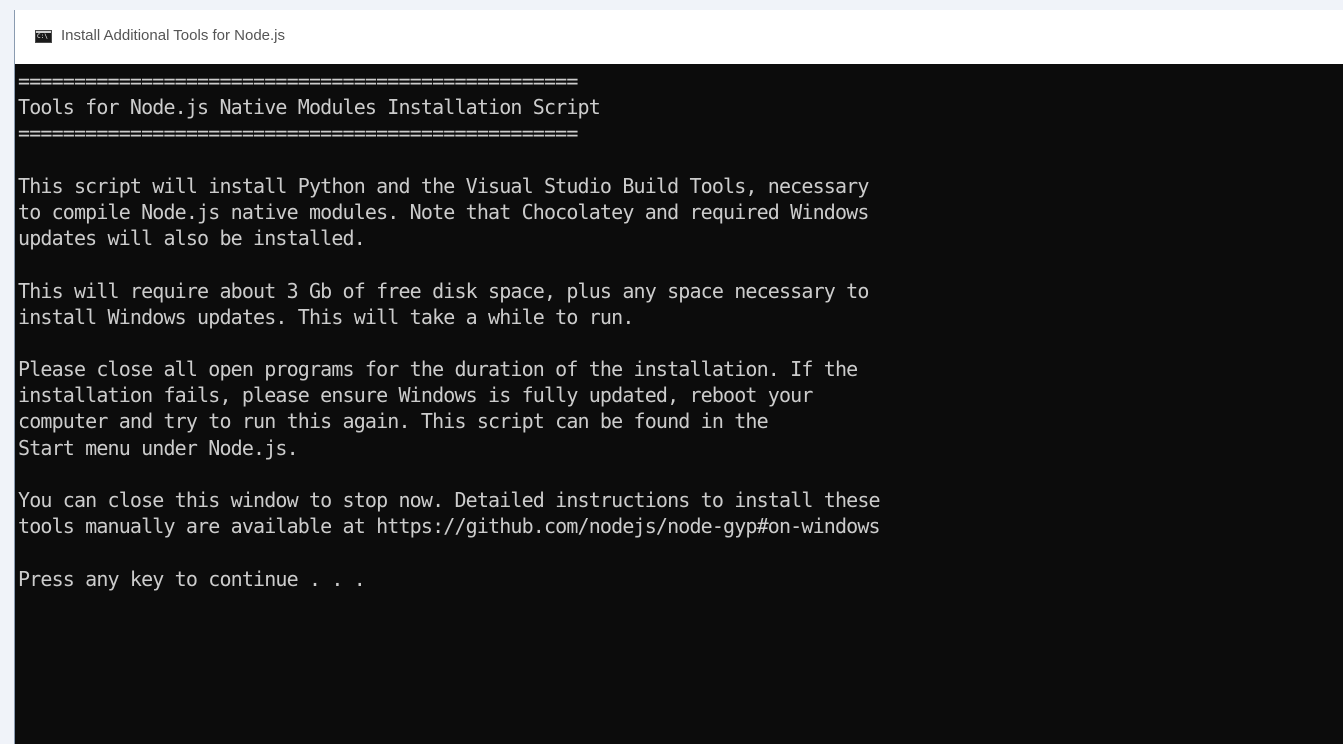  What do you see at coordinates (173, 35) in the screenshot?
I see `window-title: Install Additional Tools for Node.js` at bounding box center [173, 35].